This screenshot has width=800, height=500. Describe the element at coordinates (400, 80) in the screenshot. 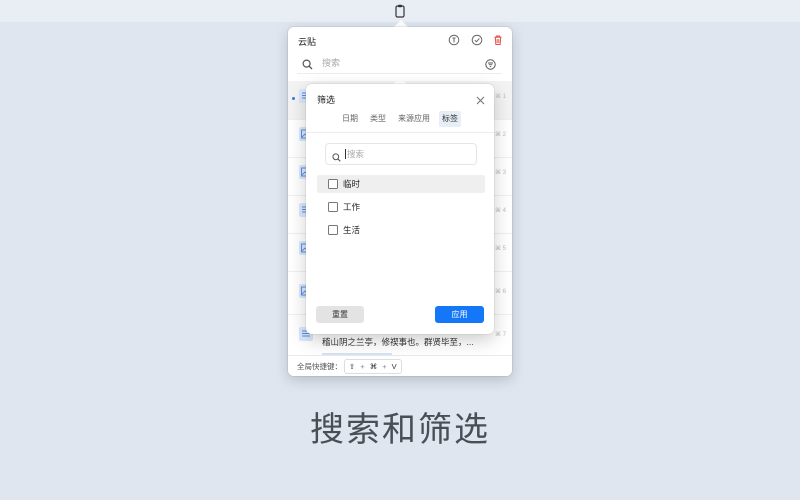

I see `filter-arrow` at that location.